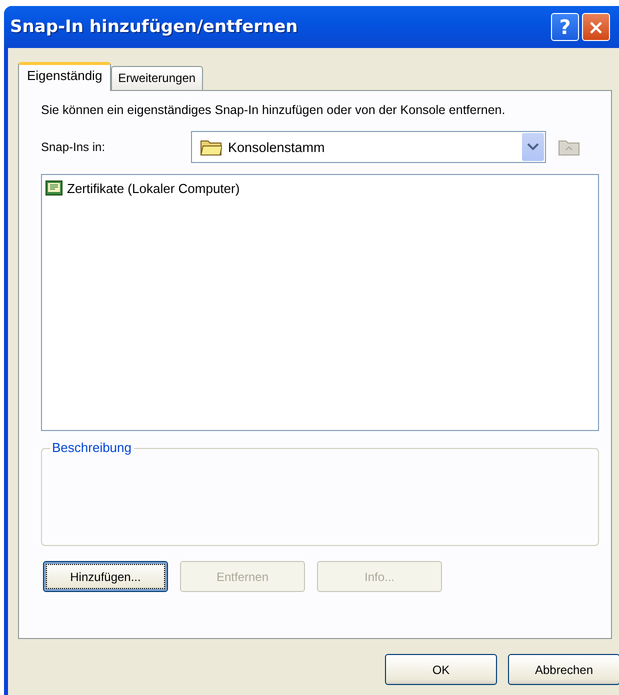 This screenshot has height=695, width=619. What do you see at coordinates (73, 147) in the screenshot?
I see `field-label: Snap-Ins in:` at bounding box center [73, 147].